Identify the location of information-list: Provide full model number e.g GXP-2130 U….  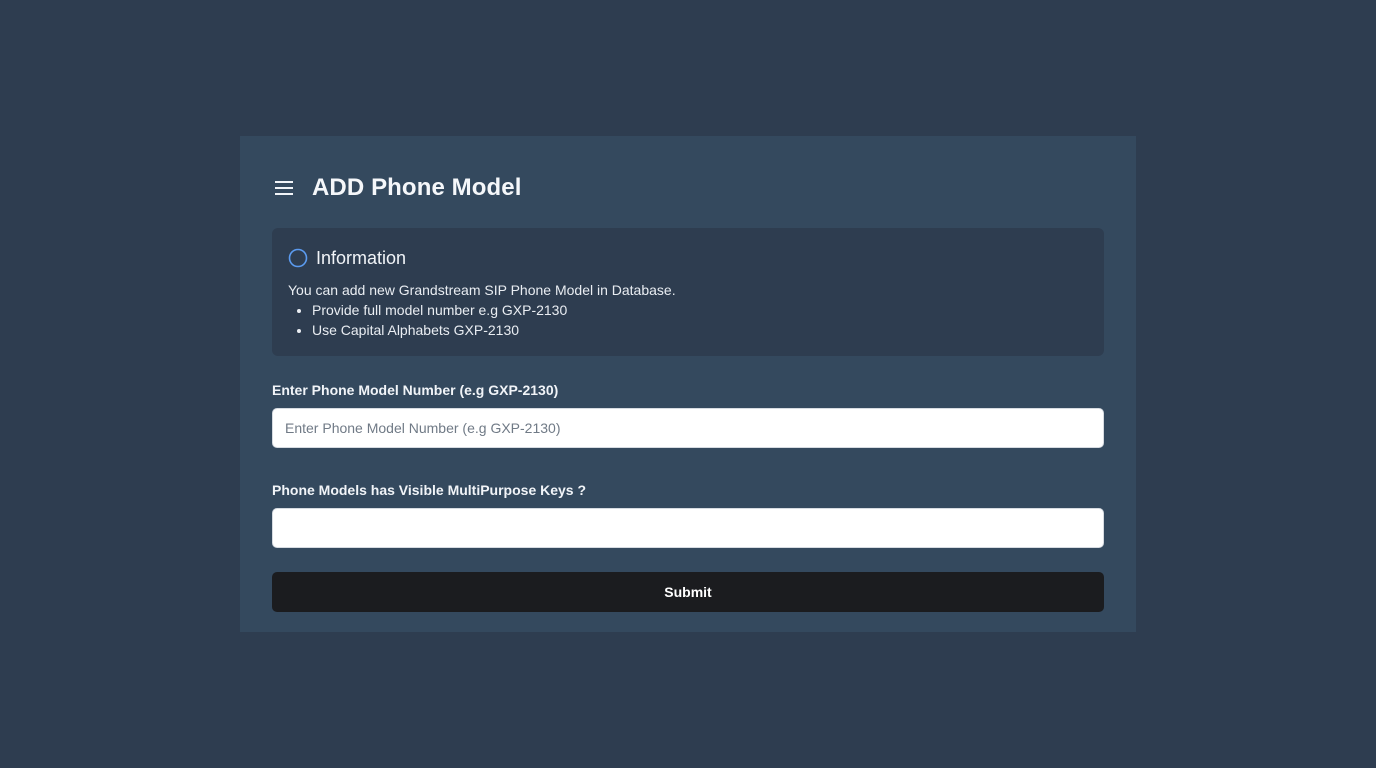
(688, 320).